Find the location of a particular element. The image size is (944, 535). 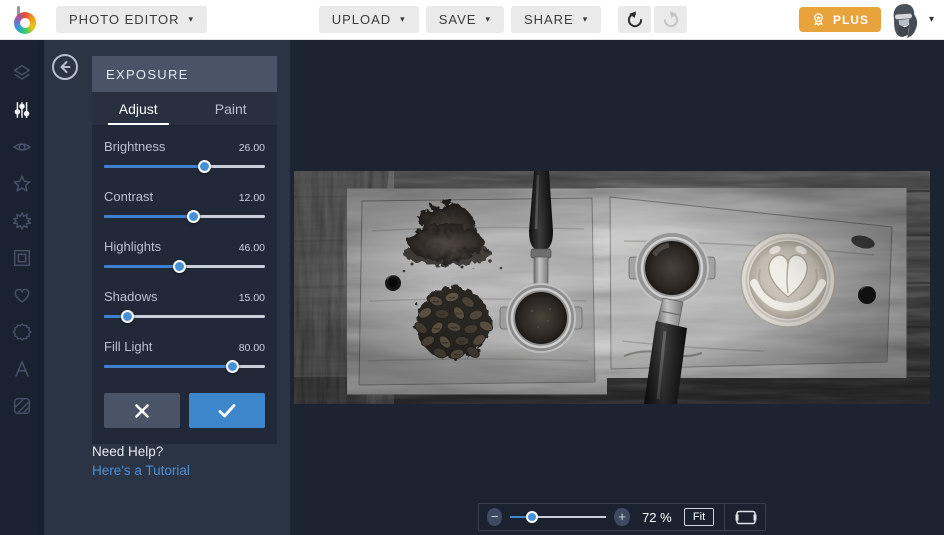

plus-upgrade-button: PLUS is located at coordinates (839, 19).